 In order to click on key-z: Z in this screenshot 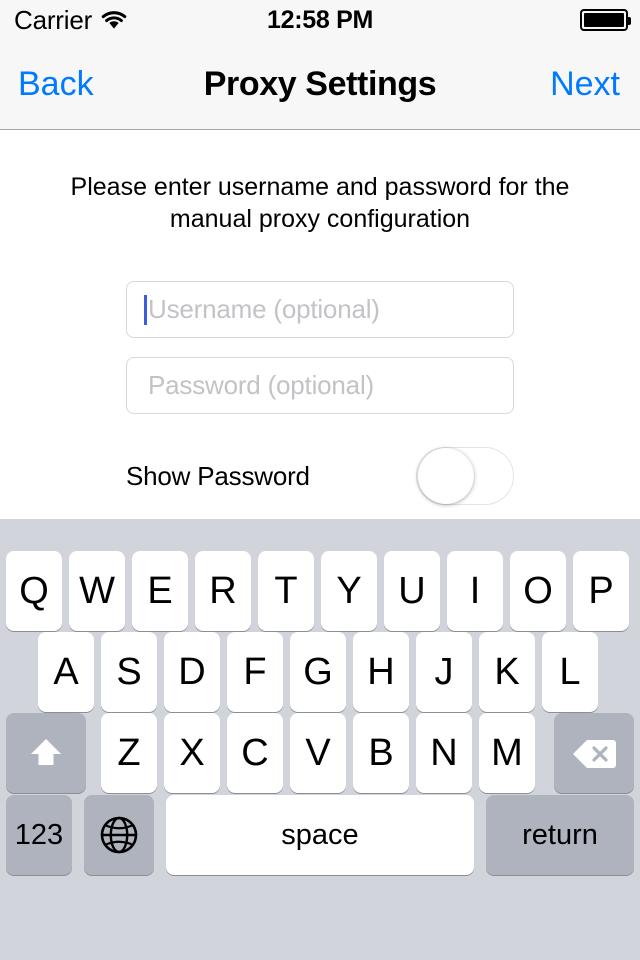, I will do `click(129, 753)`.